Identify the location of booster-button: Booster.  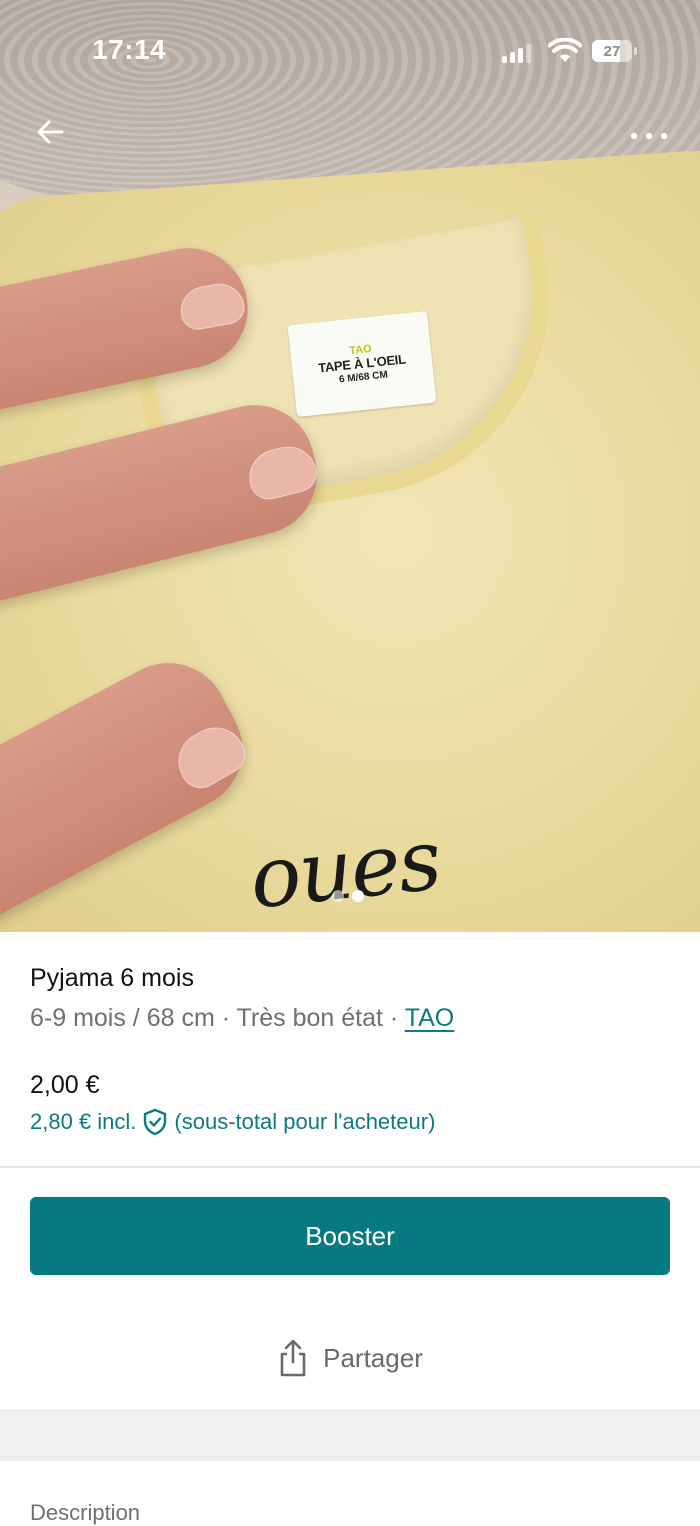
(350, 1236).